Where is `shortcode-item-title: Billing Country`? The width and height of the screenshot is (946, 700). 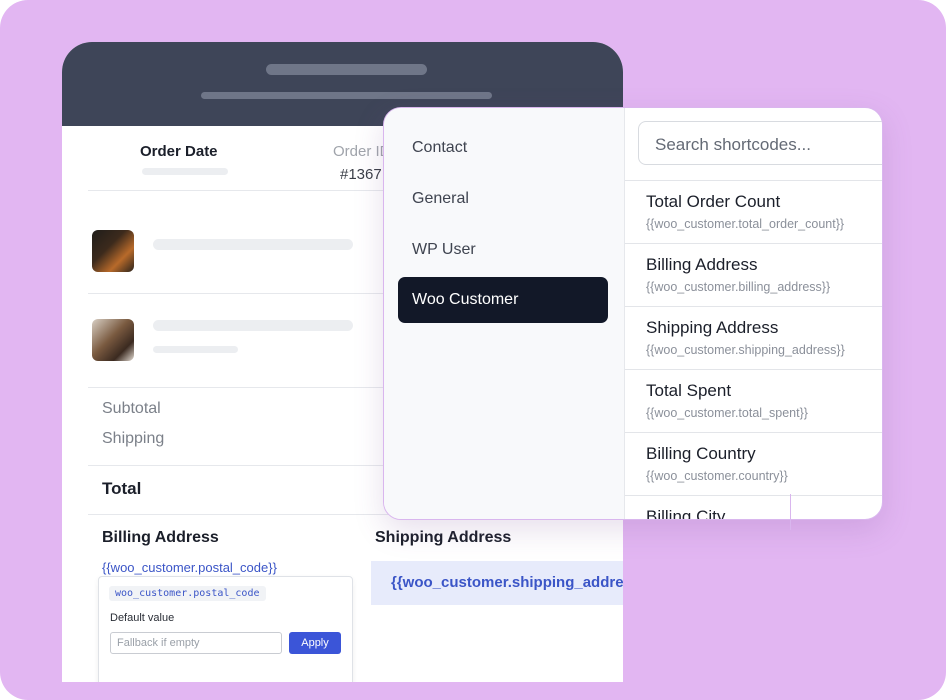
shortcode-item-title: Billing Country is located at coordinates (701, 453).